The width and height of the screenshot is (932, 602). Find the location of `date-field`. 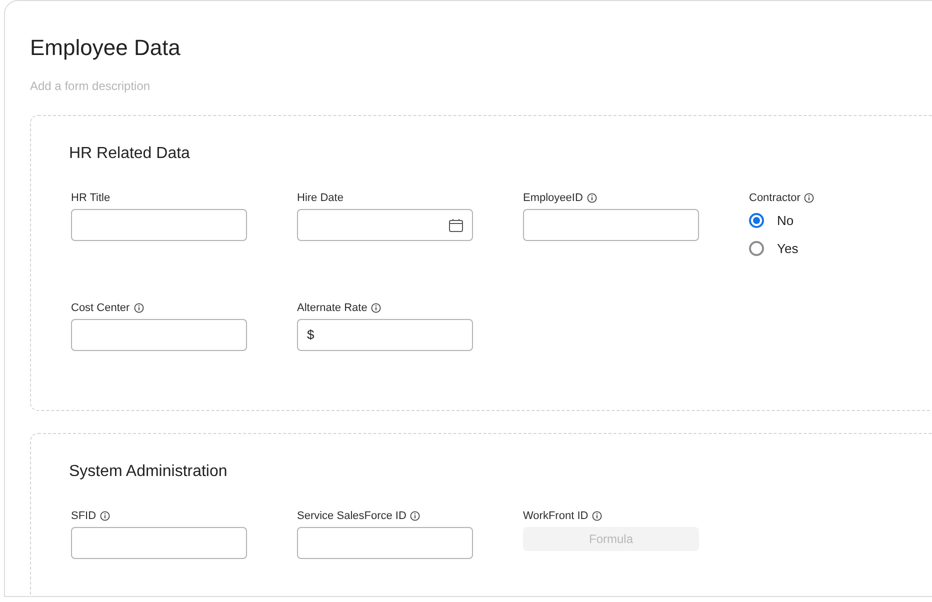

date-field is located at coordinates (385, 225).